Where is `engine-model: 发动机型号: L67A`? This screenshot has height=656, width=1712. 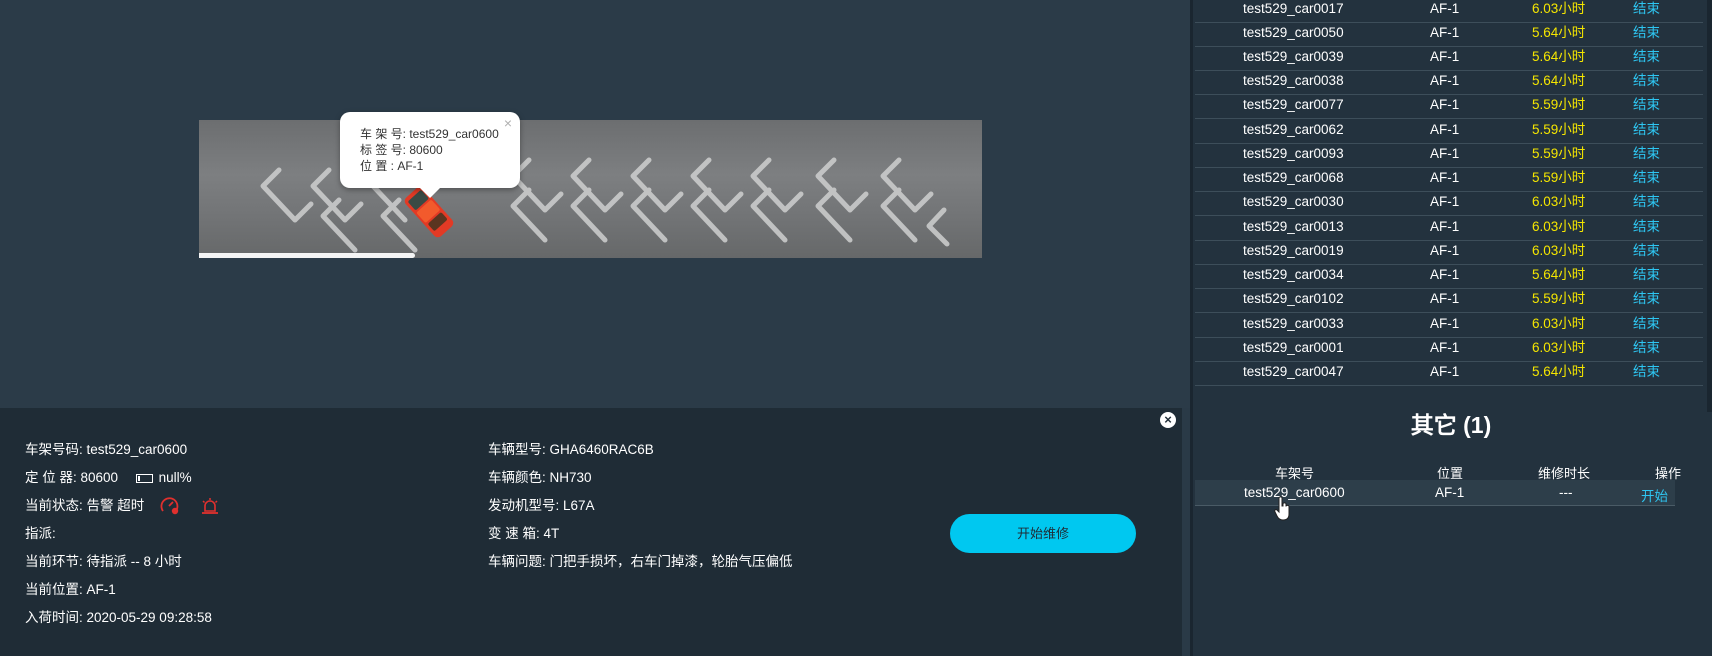
engine-model: 发动机型号: L67A is located at coordinates (541, 505).